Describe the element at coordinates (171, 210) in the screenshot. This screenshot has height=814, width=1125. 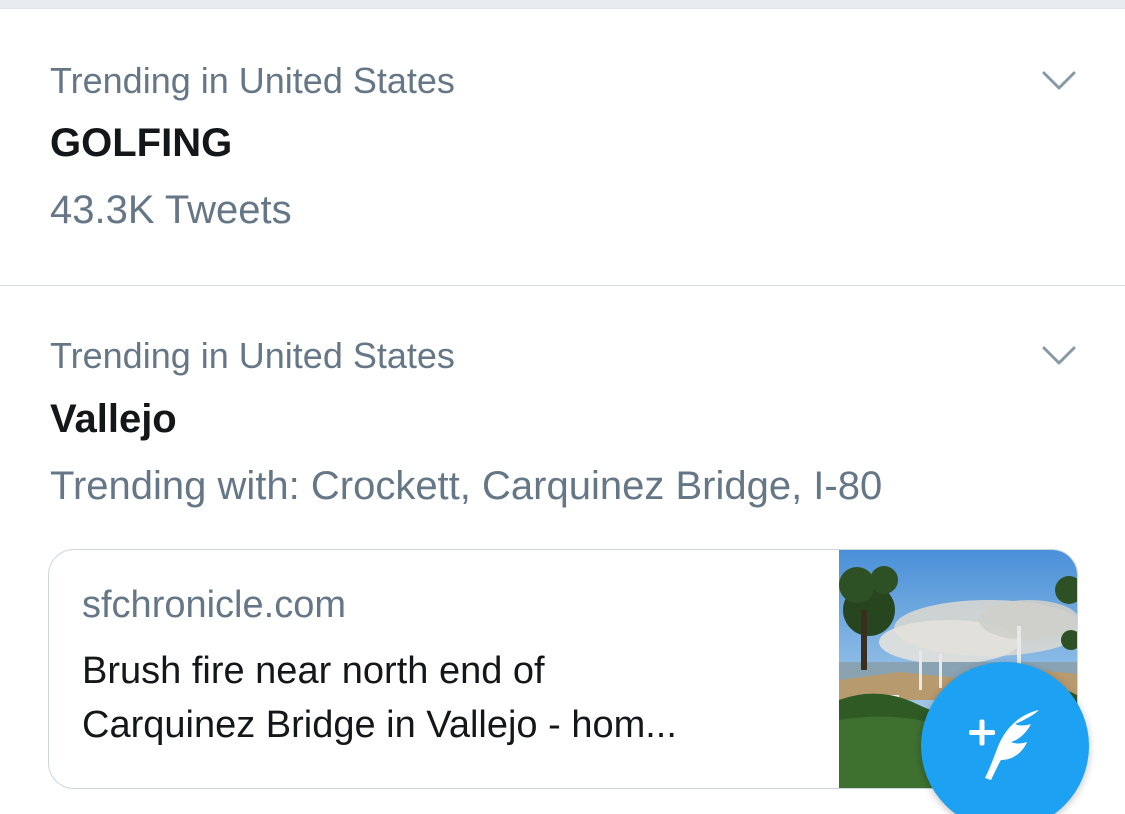
I see `trend-tweet-count: 43.3K Tweets` at that location.